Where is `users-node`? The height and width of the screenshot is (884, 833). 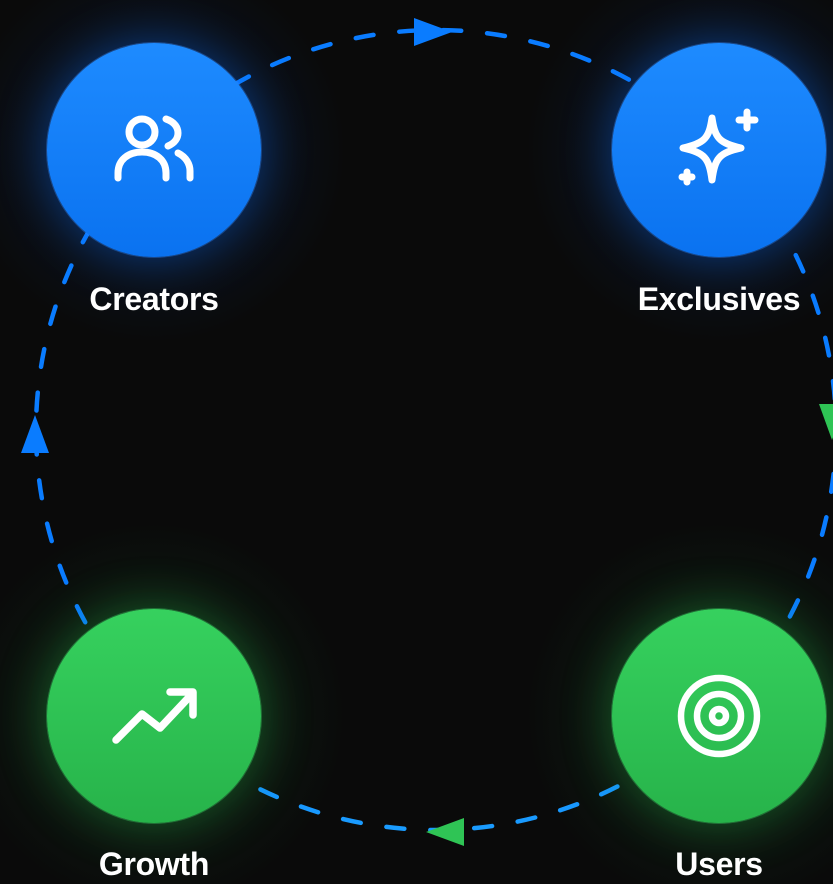 users-node is located at coordinates (719, 716).